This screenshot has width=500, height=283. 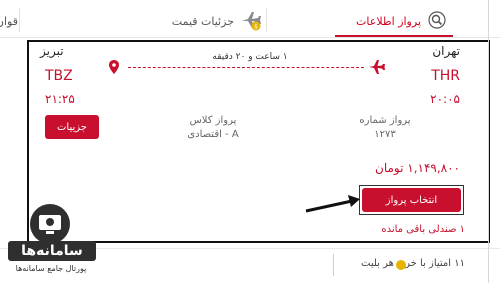 I want to click on watermark-logo: سامانه‌ها پورتال جامع سامانه‌ها, so click(x=51, y=241).